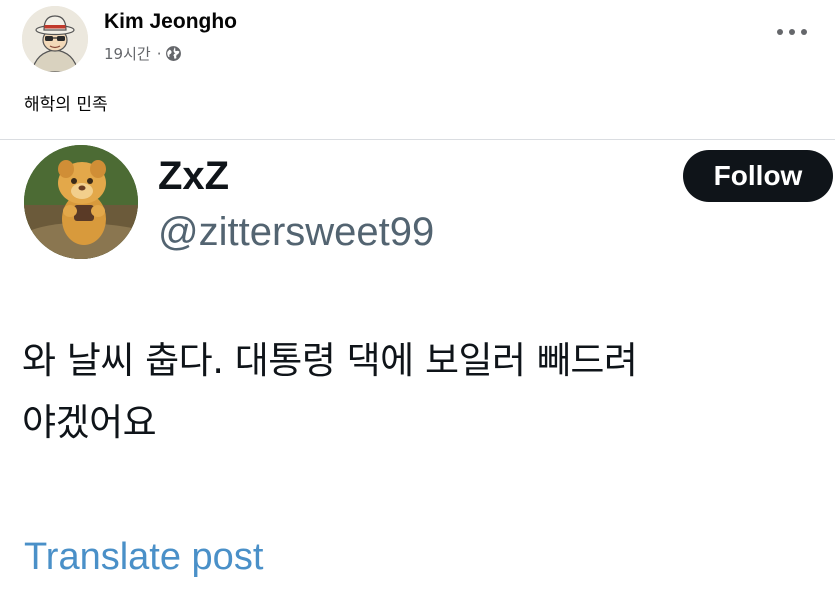 Image resolution: width=835 pixels, height=610 pixels. What do you see at coordinates (173, 53) in the screenshot?
I see `globe-icon` at bounding box center [173, 53].